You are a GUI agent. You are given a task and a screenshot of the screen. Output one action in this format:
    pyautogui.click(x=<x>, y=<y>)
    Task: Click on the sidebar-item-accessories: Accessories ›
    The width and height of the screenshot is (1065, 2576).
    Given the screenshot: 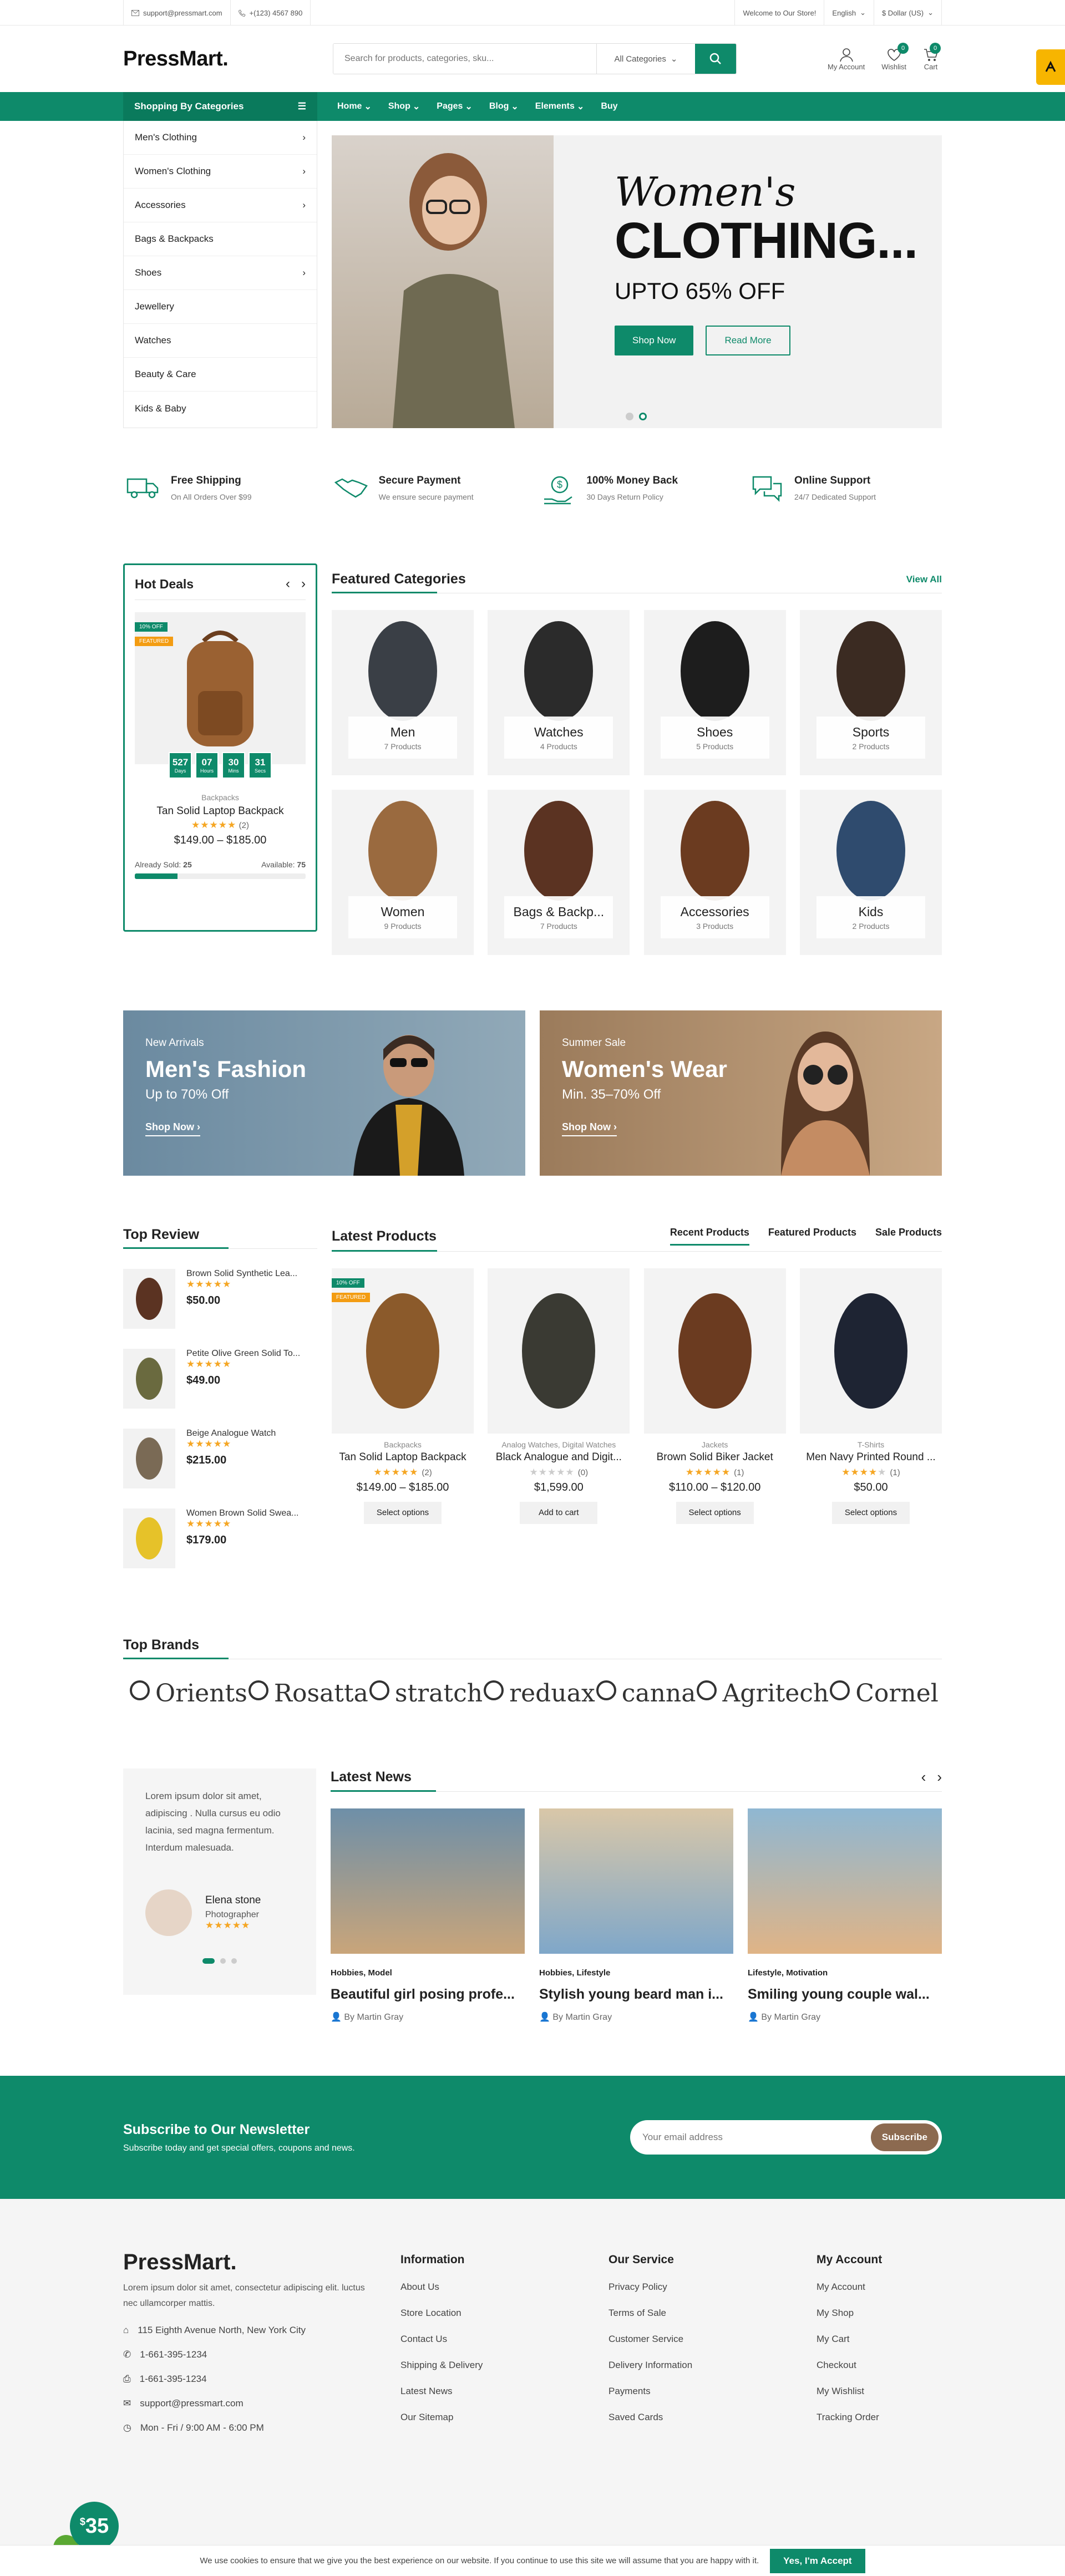 What is the action you would take?
    pyautogui.click(x=220, y=205)
    